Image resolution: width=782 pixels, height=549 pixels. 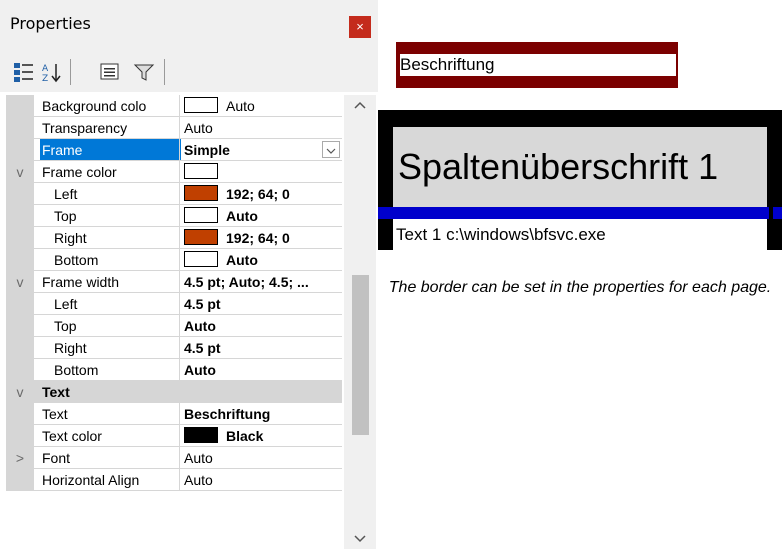 What do you see at coordinates (261, 435) in the screenshot?
I see `property-value: Black` at bounding box center [261, 435].